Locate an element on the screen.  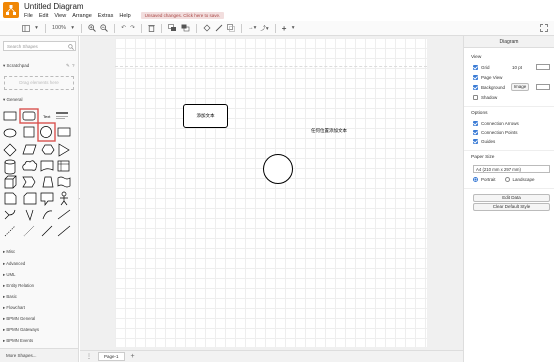
curly-bracket-shape is located at coordinates (29, 215).